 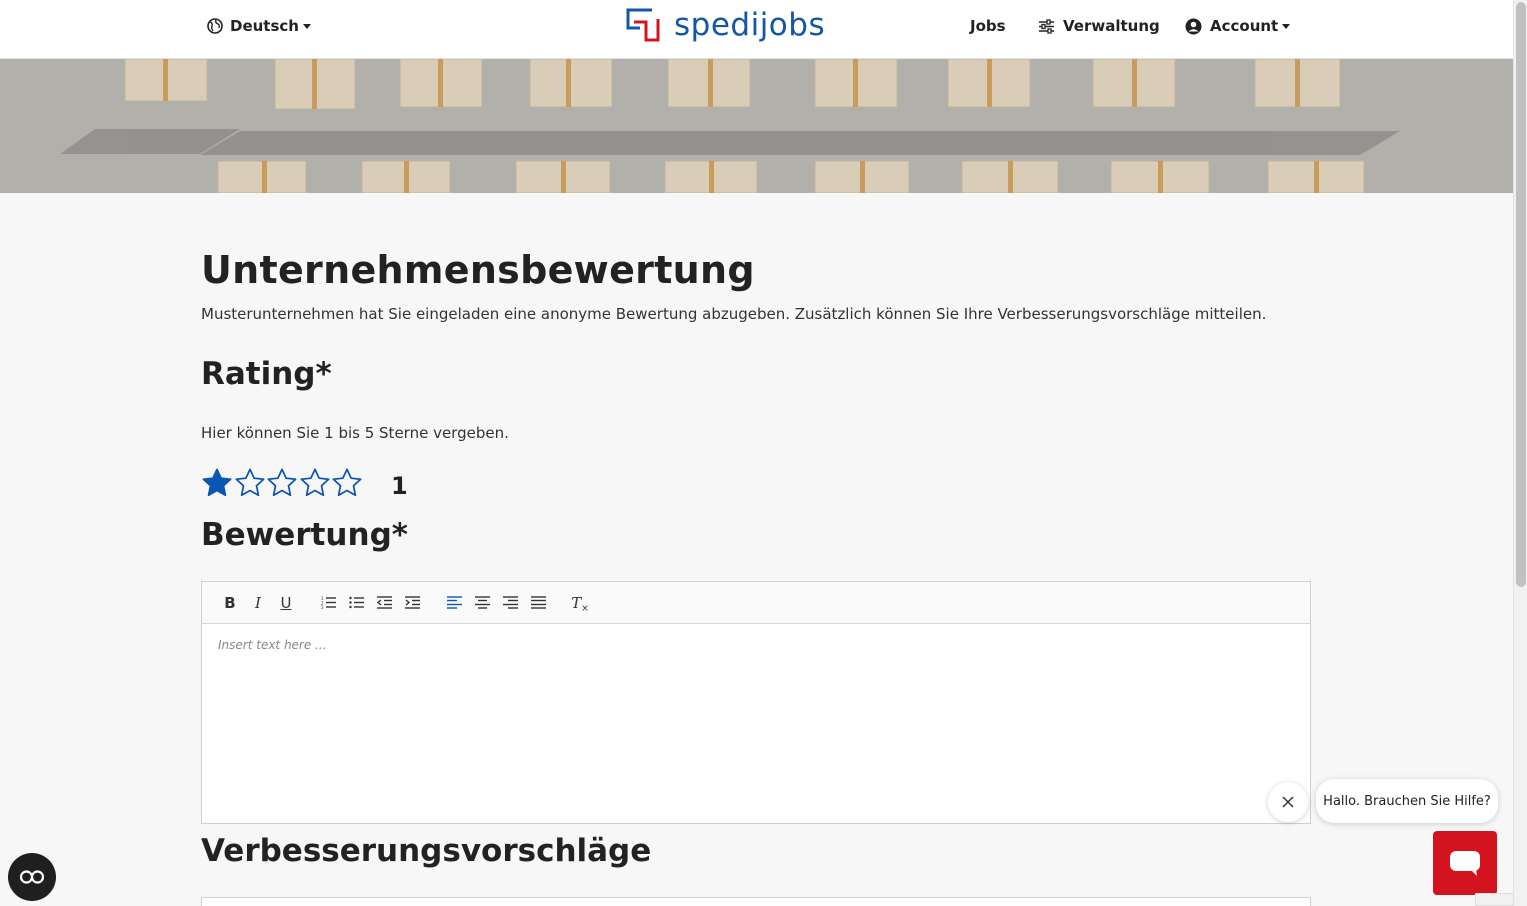 I want to click on suggestions-editor, so click(x=756, y=901).